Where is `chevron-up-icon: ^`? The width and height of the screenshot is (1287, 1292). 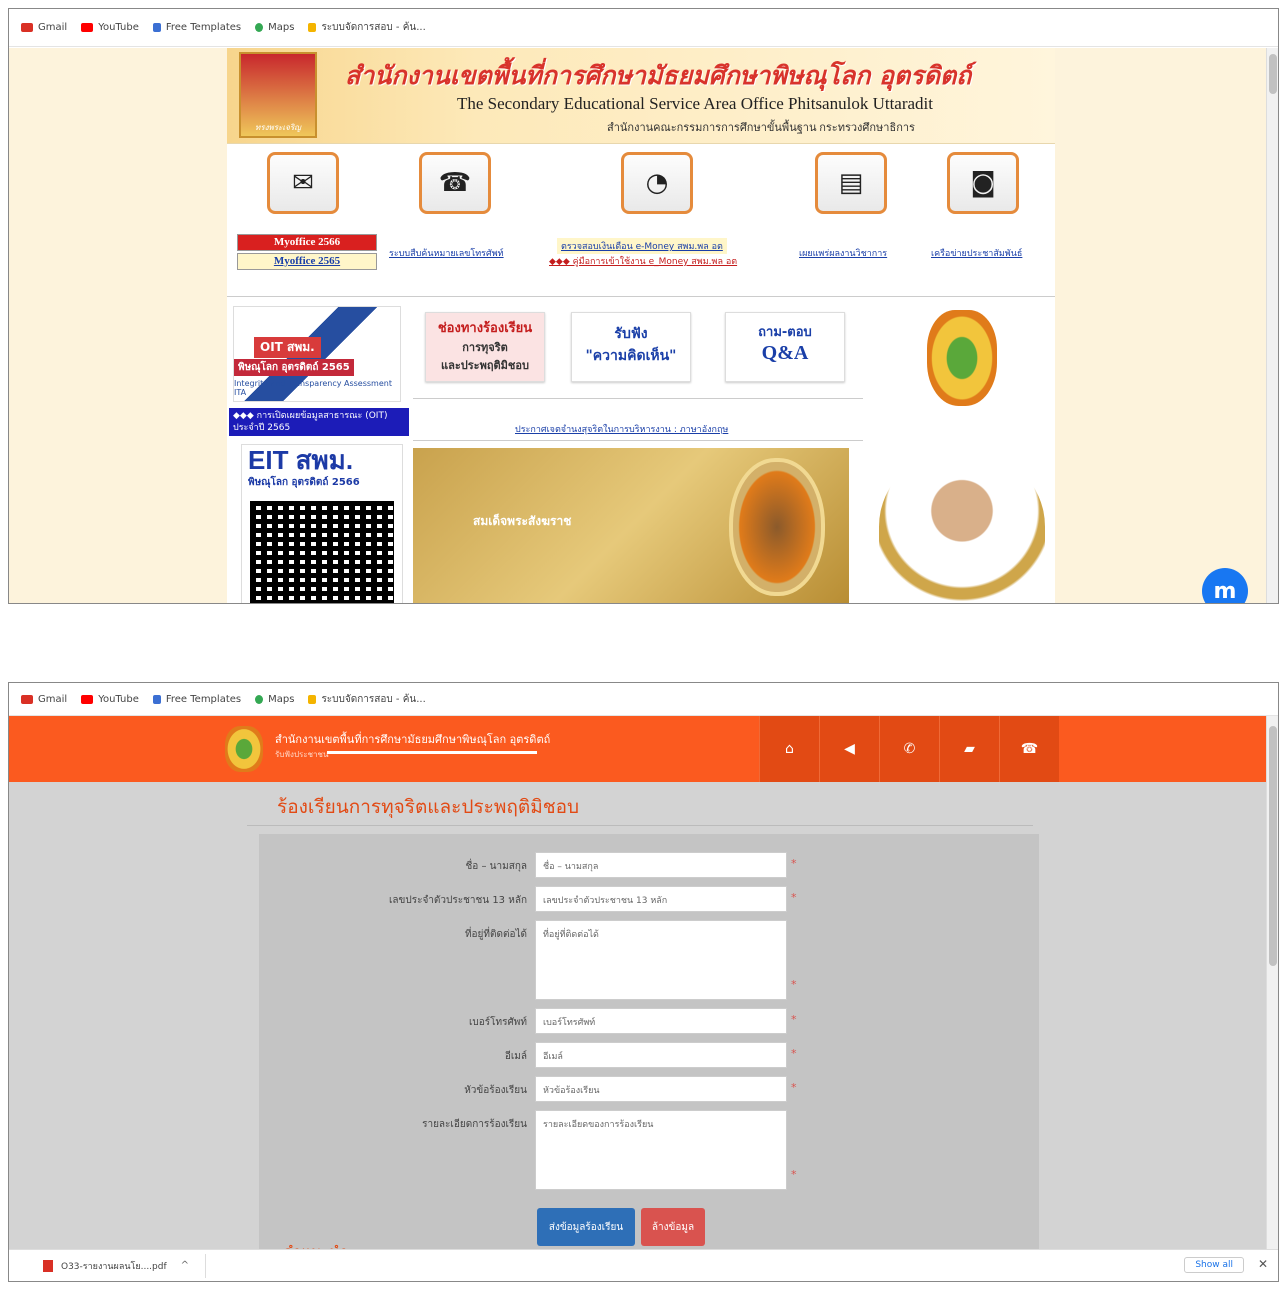
chevron-up-icon: ^ is located at coordinates (185, 1265).